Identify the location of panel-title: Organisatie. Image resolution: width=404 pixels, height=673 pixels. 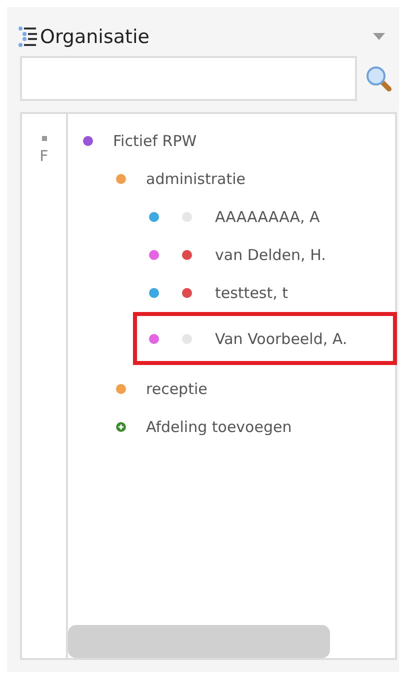
(95, 37).